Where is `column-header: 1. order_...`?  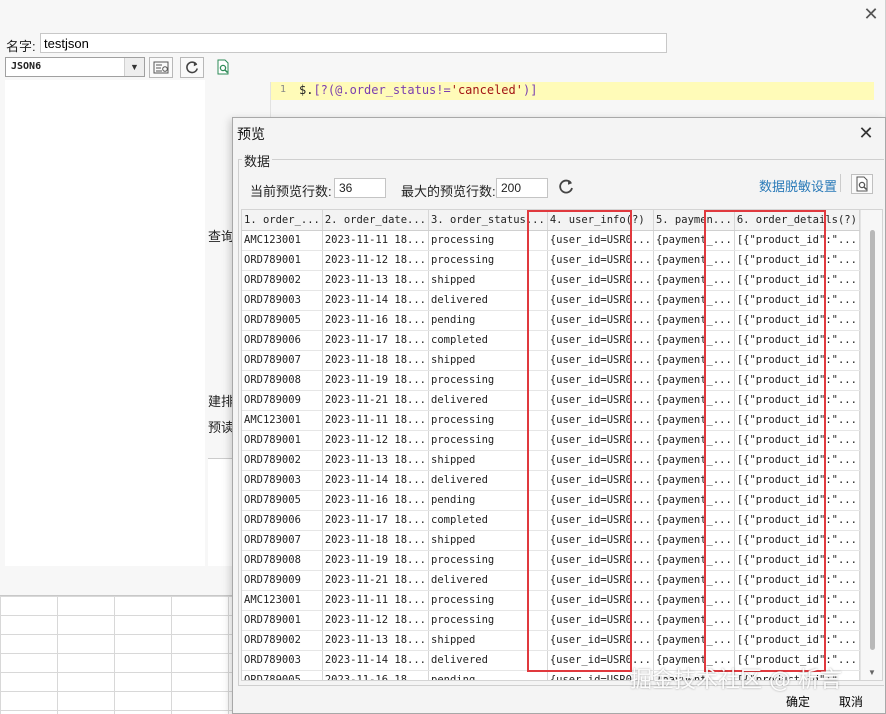 column-header: 1. order_... is located at coordinates (282, 220).